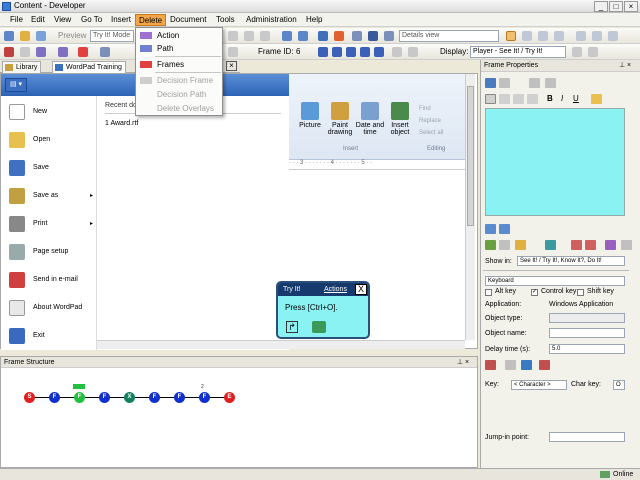 This screenshot has width=640, height=480. What do you see at coordinates (339, 36) in the screenshot?
I see `find-icon` at bounding box center [339, 36].